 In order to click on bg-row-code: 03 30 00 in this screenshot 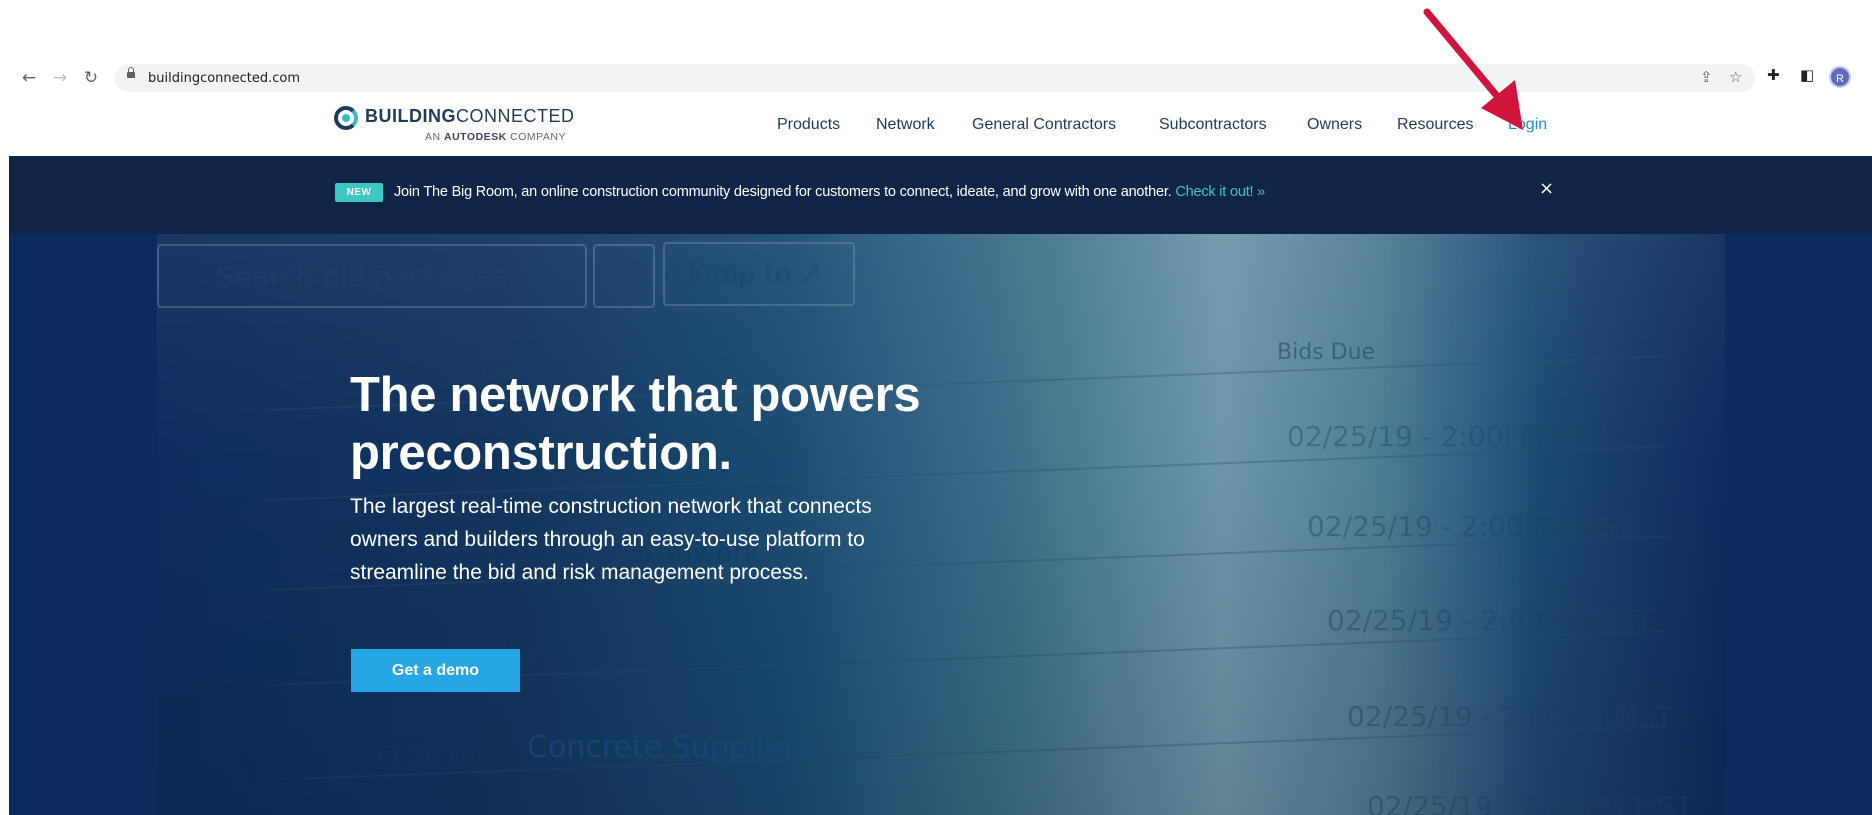, I will do `click(425, 757)`.